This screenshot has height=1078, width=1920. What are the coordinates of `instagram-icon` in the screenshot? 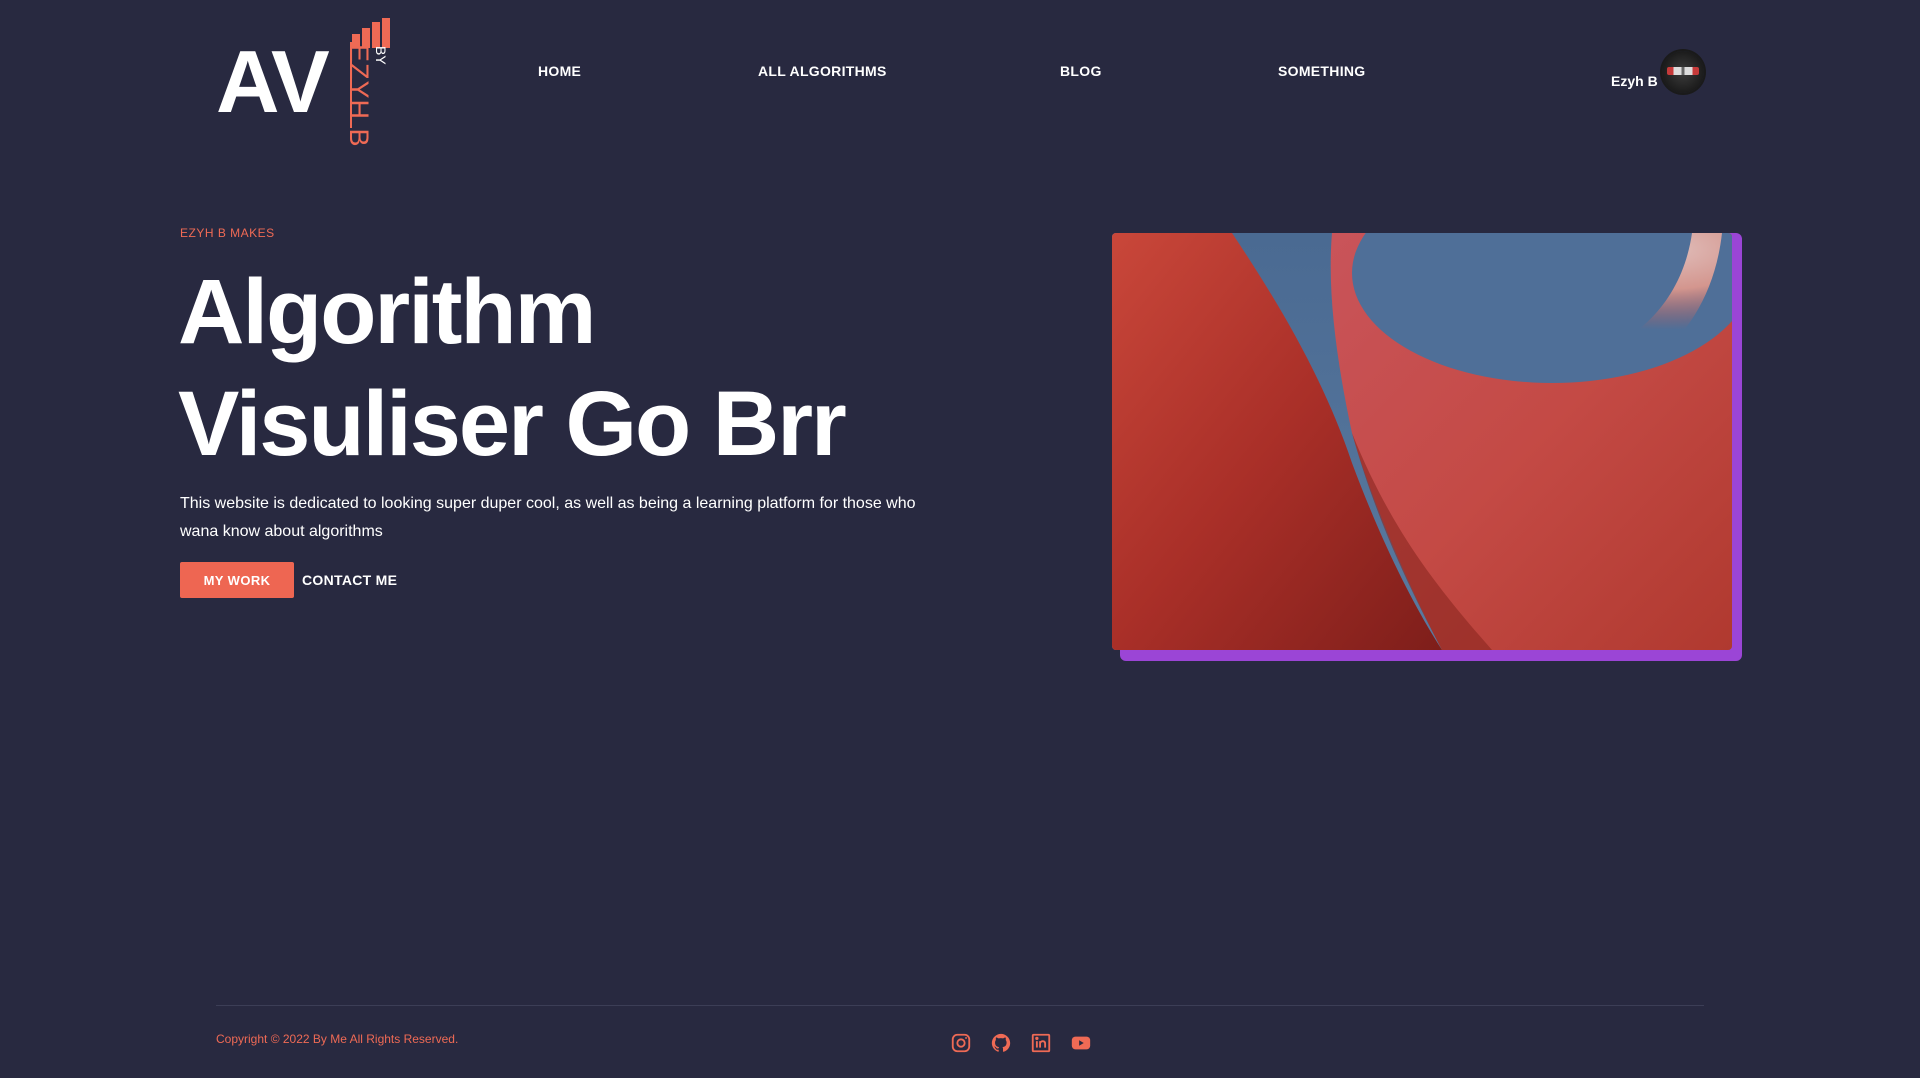 It's located at (961, 1043).